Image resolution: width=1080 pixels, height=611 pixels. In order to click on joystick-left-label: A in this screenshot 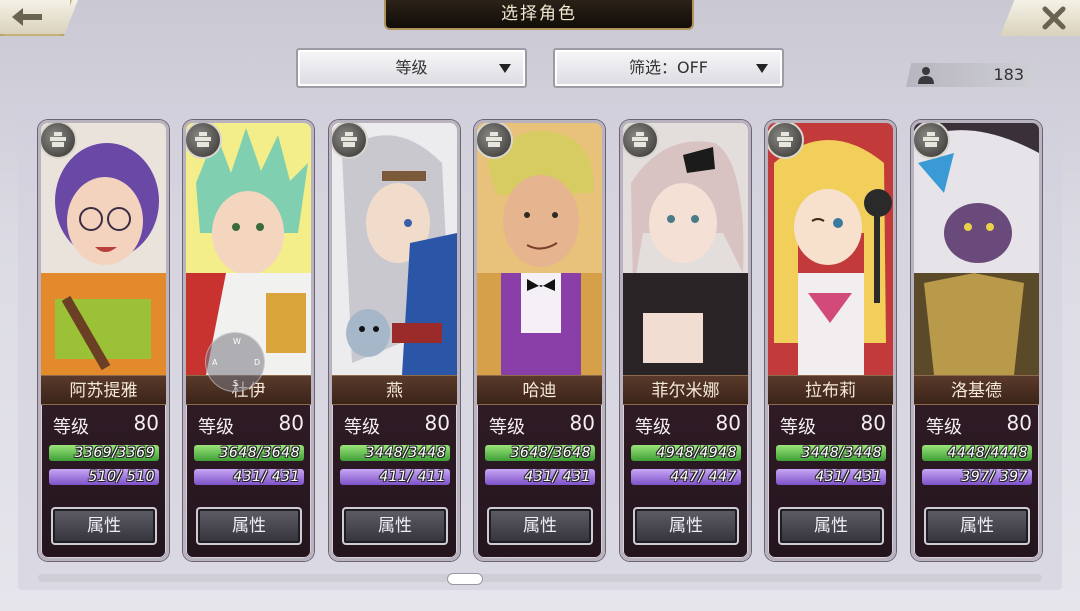, I will do `click(215, 362)`.